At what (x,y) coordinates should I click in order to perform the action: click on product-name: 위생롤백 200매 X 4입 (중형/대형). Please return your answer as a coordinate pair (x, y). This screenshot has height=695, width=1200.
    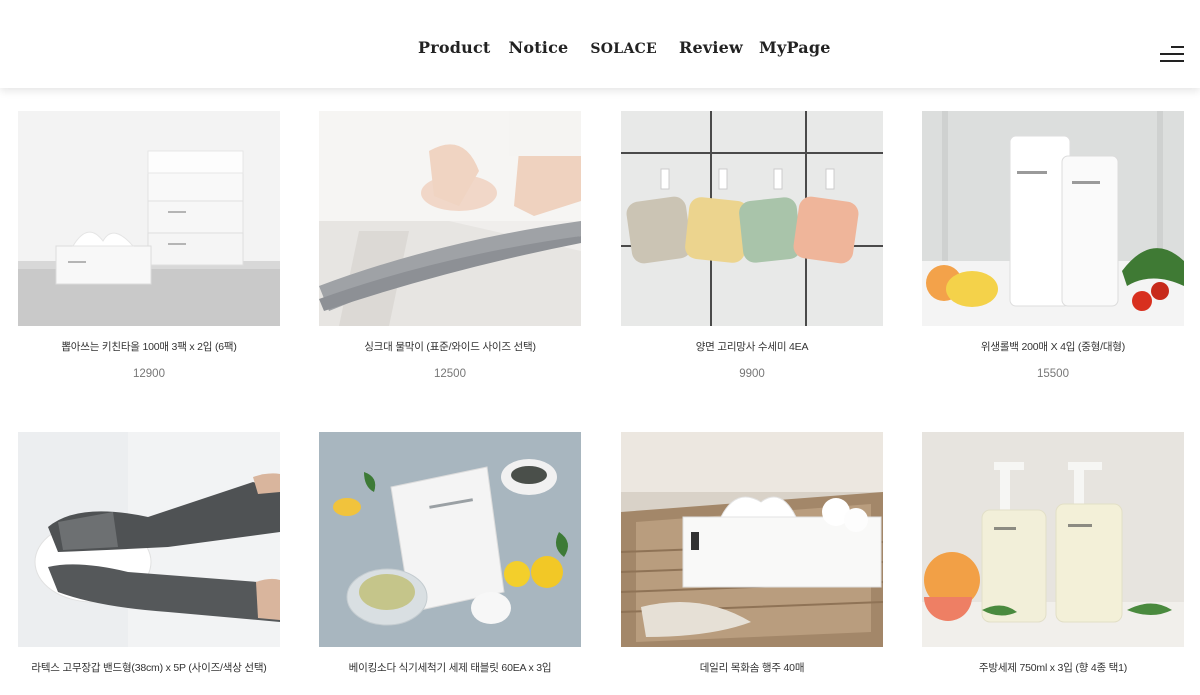
    Looking at the image, I should click on (1053, 346).